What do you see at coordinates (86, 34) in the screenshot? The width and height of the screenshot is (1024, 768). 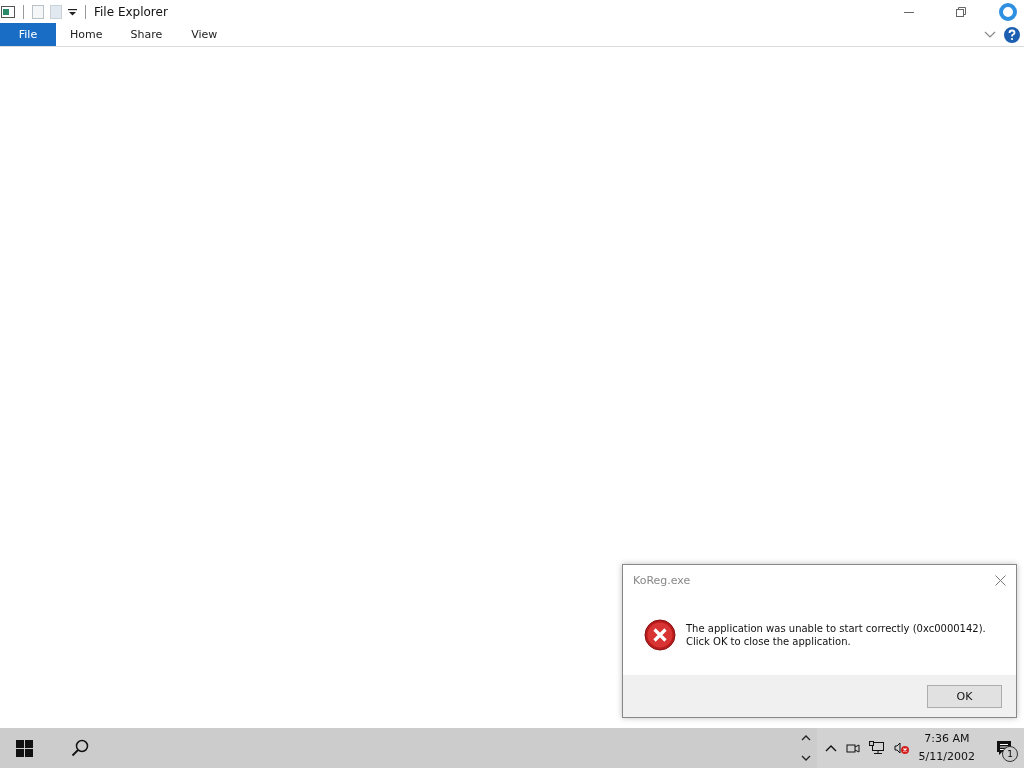 I see `ribbon-tab: Home` at bounding box center [86, 34].